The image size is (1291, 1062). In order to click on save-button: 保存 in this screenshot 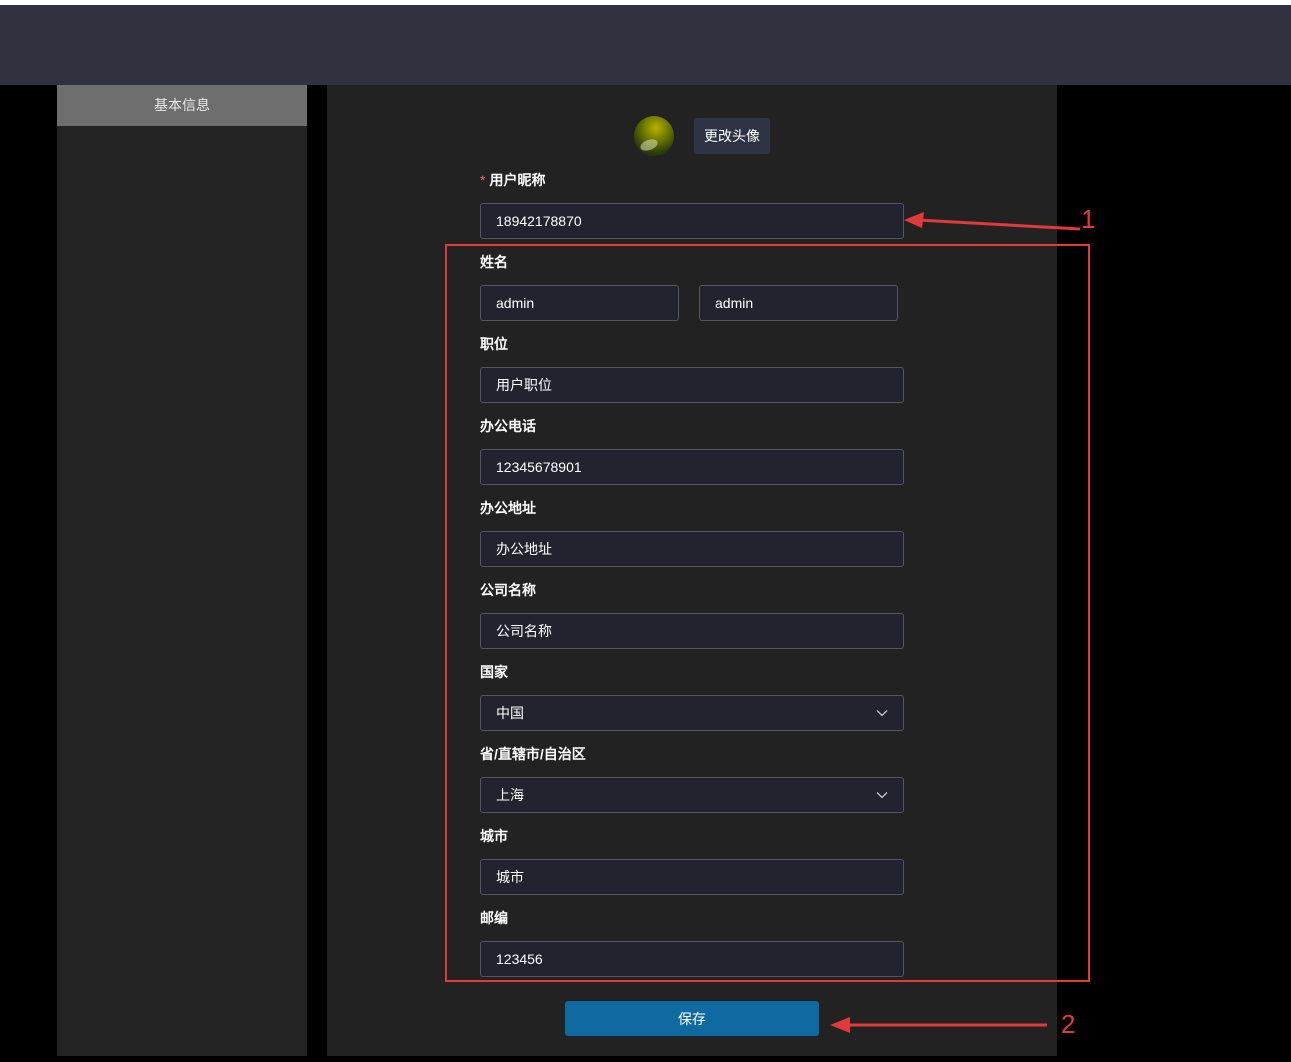, I will do `click(692, 1018)`.